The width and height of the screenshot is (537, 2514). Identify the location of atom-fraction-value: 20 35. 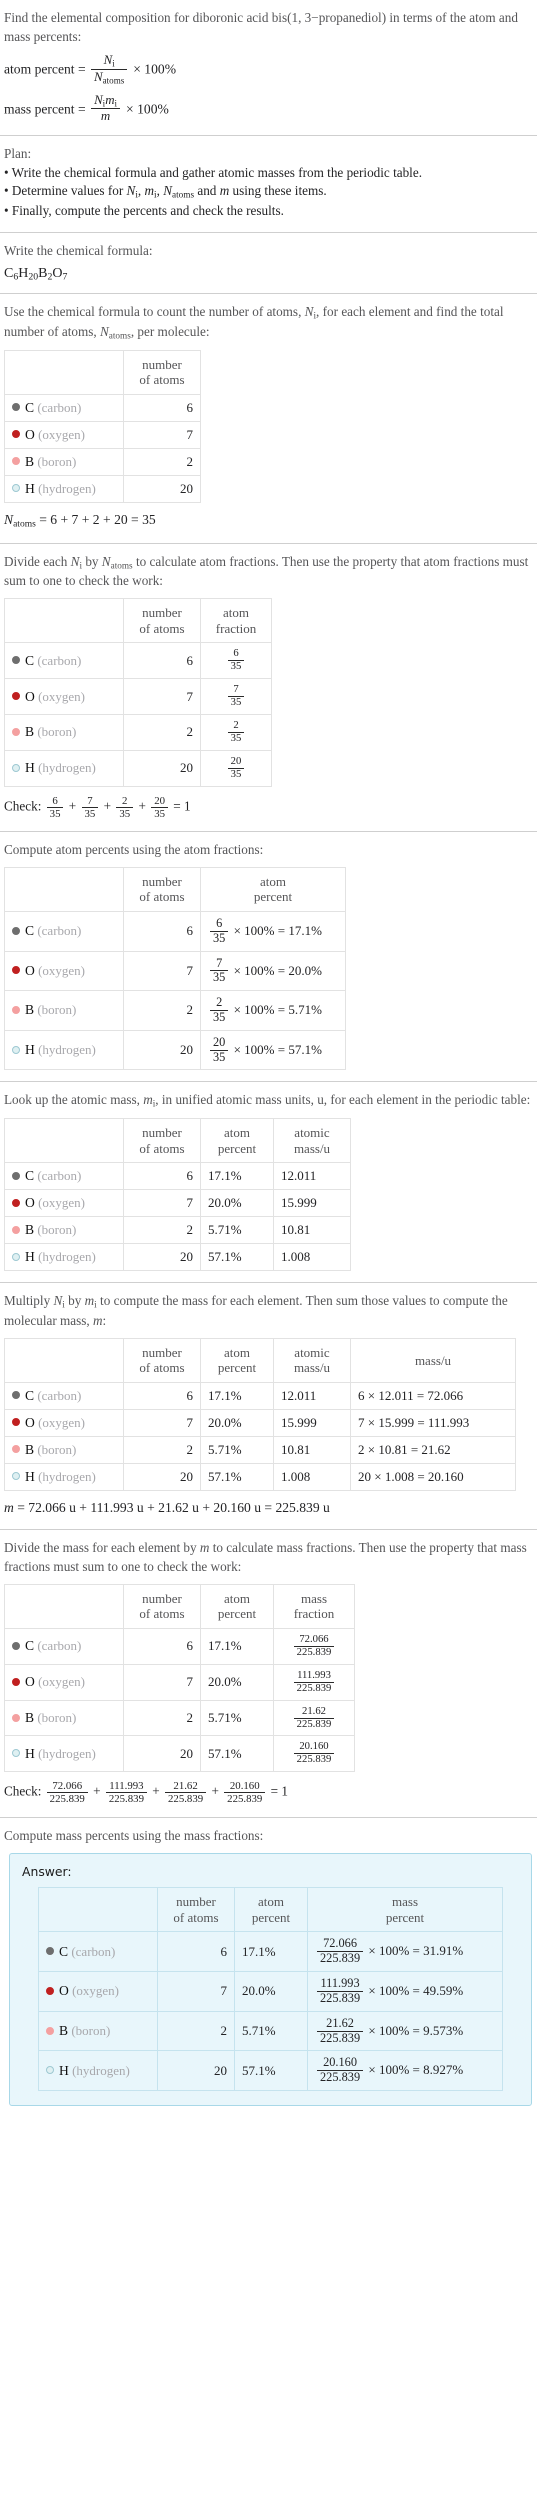
(236, 768).